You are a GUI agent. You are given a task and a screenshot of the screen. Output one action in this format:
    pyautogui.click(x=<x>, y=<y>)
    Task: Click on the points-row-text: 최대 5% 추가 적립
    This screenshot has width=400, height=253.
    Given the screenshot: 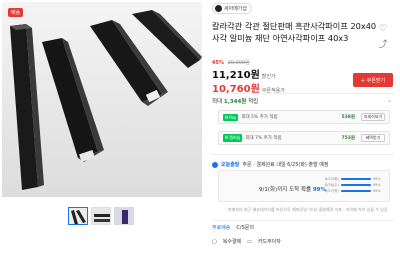 What is the action you would take?
    pyautogui.click(x=259, y=117)
    